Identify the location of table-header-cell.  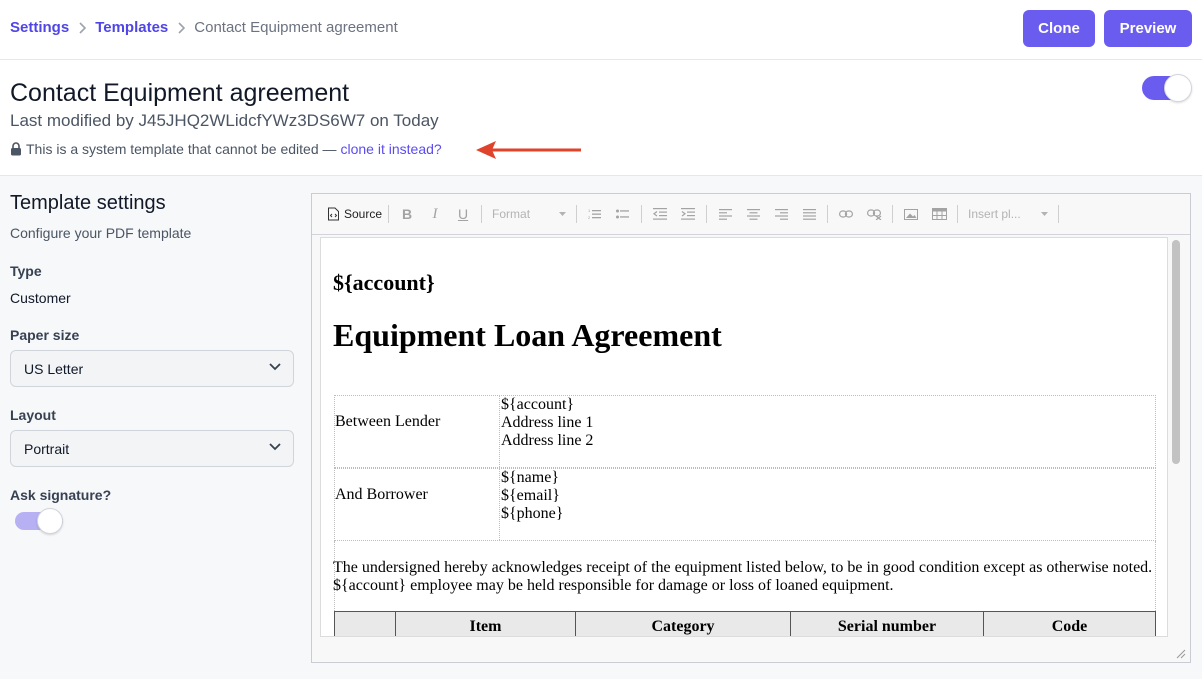
(365, 623).